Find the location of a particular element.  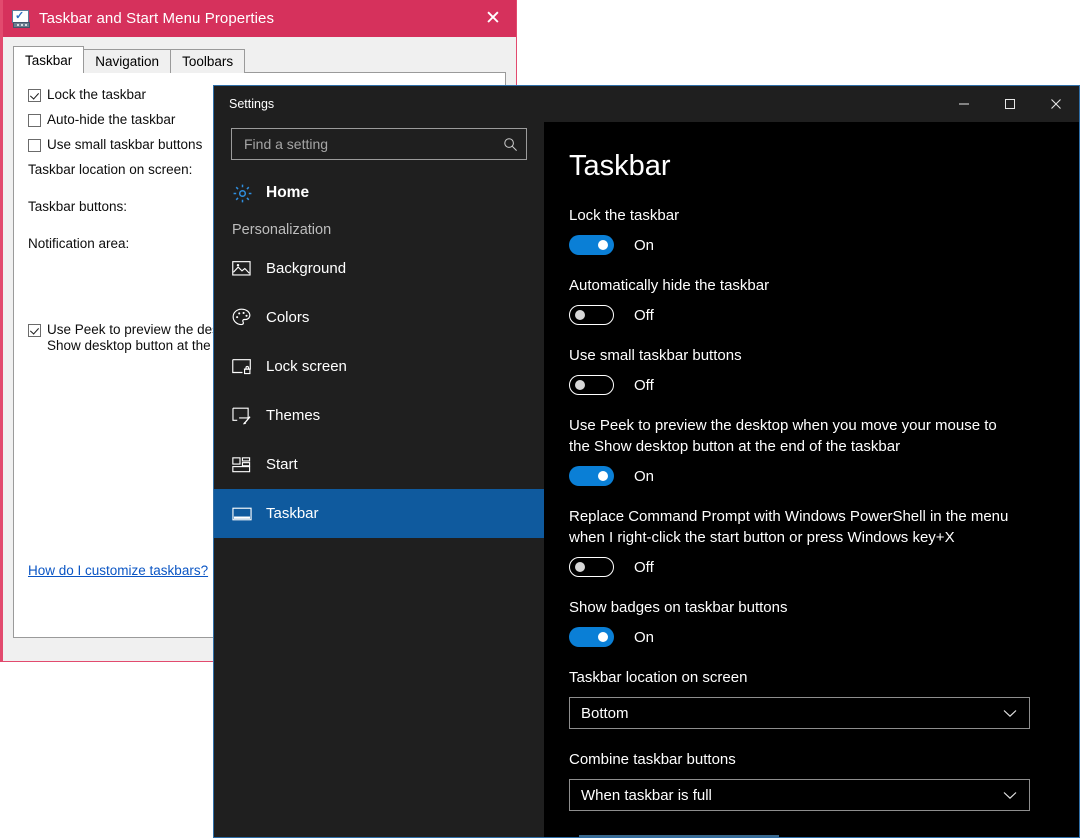

tab-toolbars: Toolbars is located at coordinates (208, 61).